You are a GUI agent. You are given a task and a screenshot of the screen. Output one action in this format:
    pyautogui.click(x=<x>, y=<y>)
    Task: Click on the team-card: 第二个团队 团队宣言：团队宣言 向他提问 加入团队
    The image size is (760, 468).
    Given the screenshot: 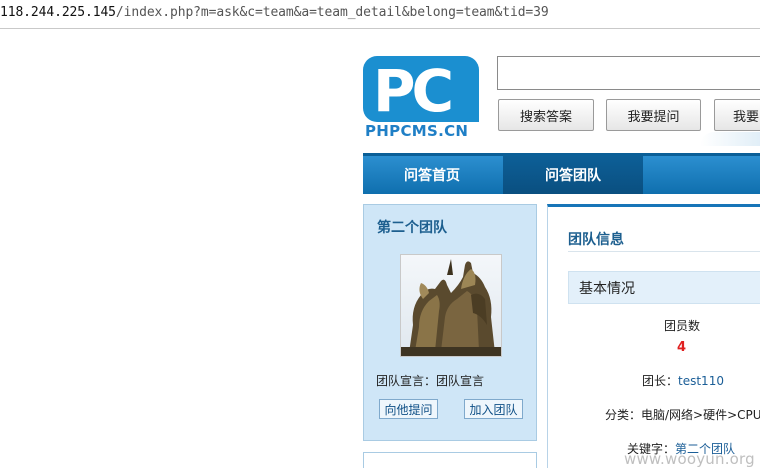 What is the action you would take?
    pyautogui.click(x=450, y=322)
    